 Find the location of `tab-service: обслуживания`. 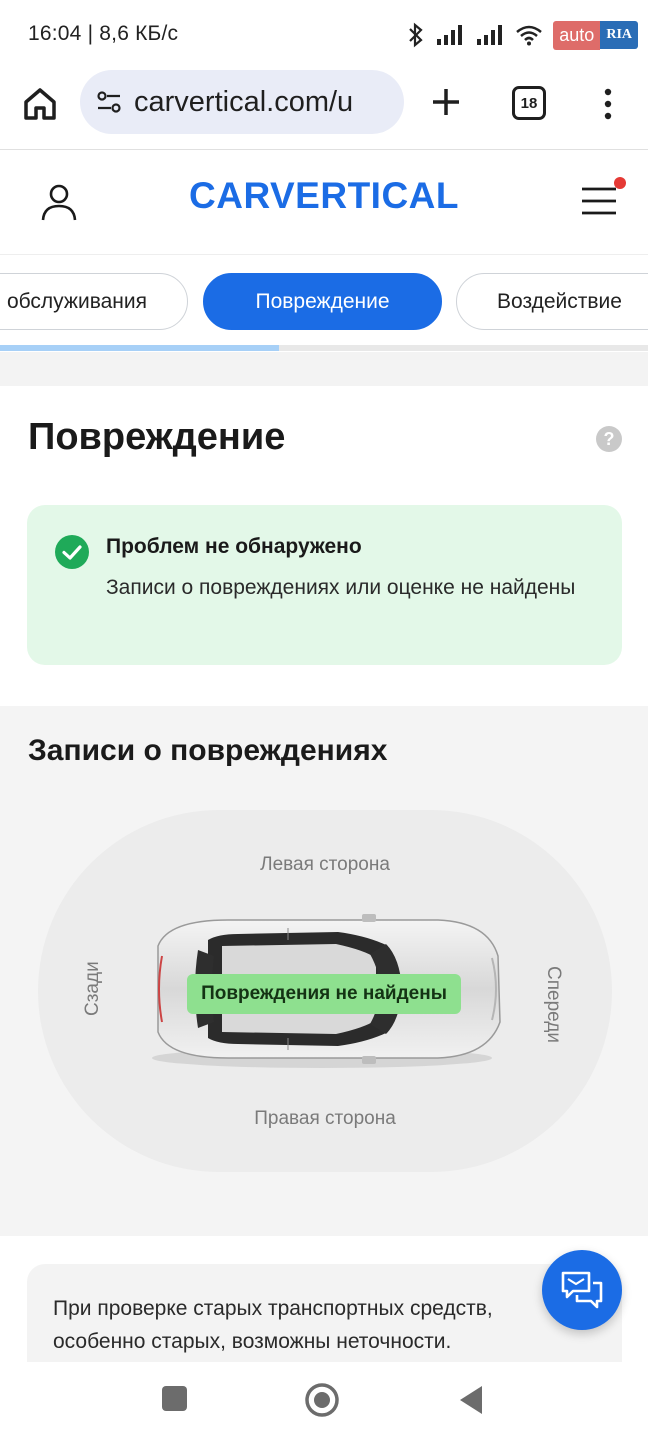

tab-service: обслуживания is located at coordinates (94, 301).